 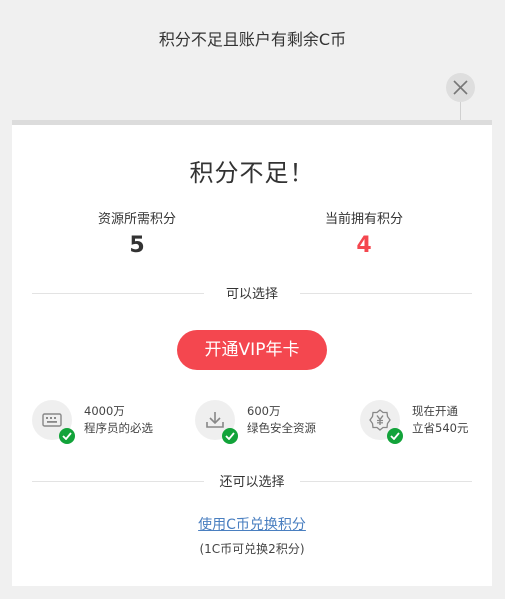 I want to click on close-icon, so click(x=460, y=87).